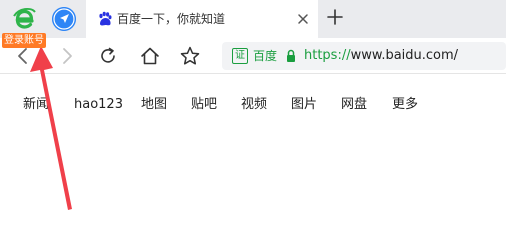 Image resolution: width=506 pixels, height=251 pixels. What do you see at coordinates (171, 19) in the screenshot?
I see `tab-title: 百度一下，你就知道` at bounding box center [171, 19].